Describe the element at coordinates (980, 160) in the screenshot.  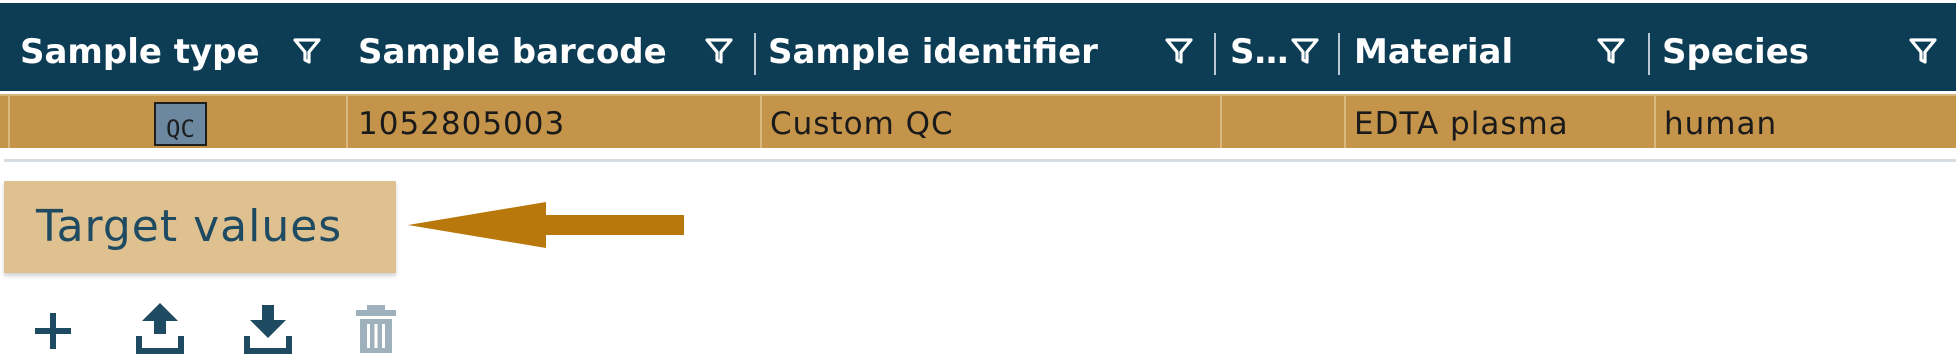
I see `grid-bottom-border` at that location.